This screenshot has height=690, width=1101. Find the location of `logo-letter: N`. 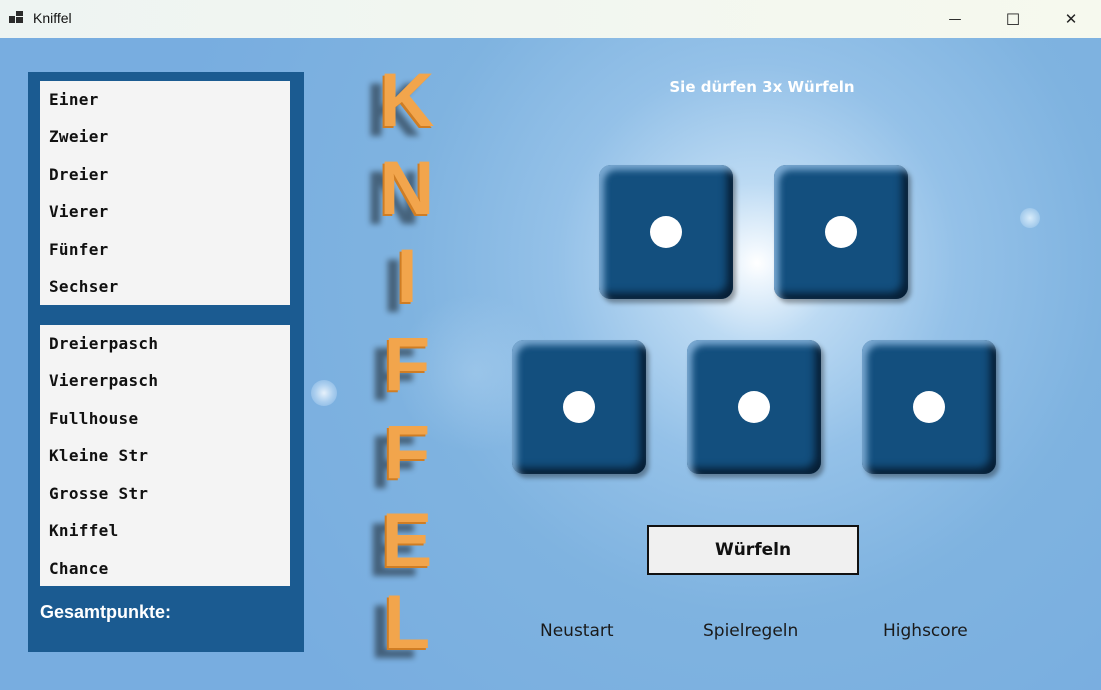

logo-letter: N is located at coordinates (407, 188).